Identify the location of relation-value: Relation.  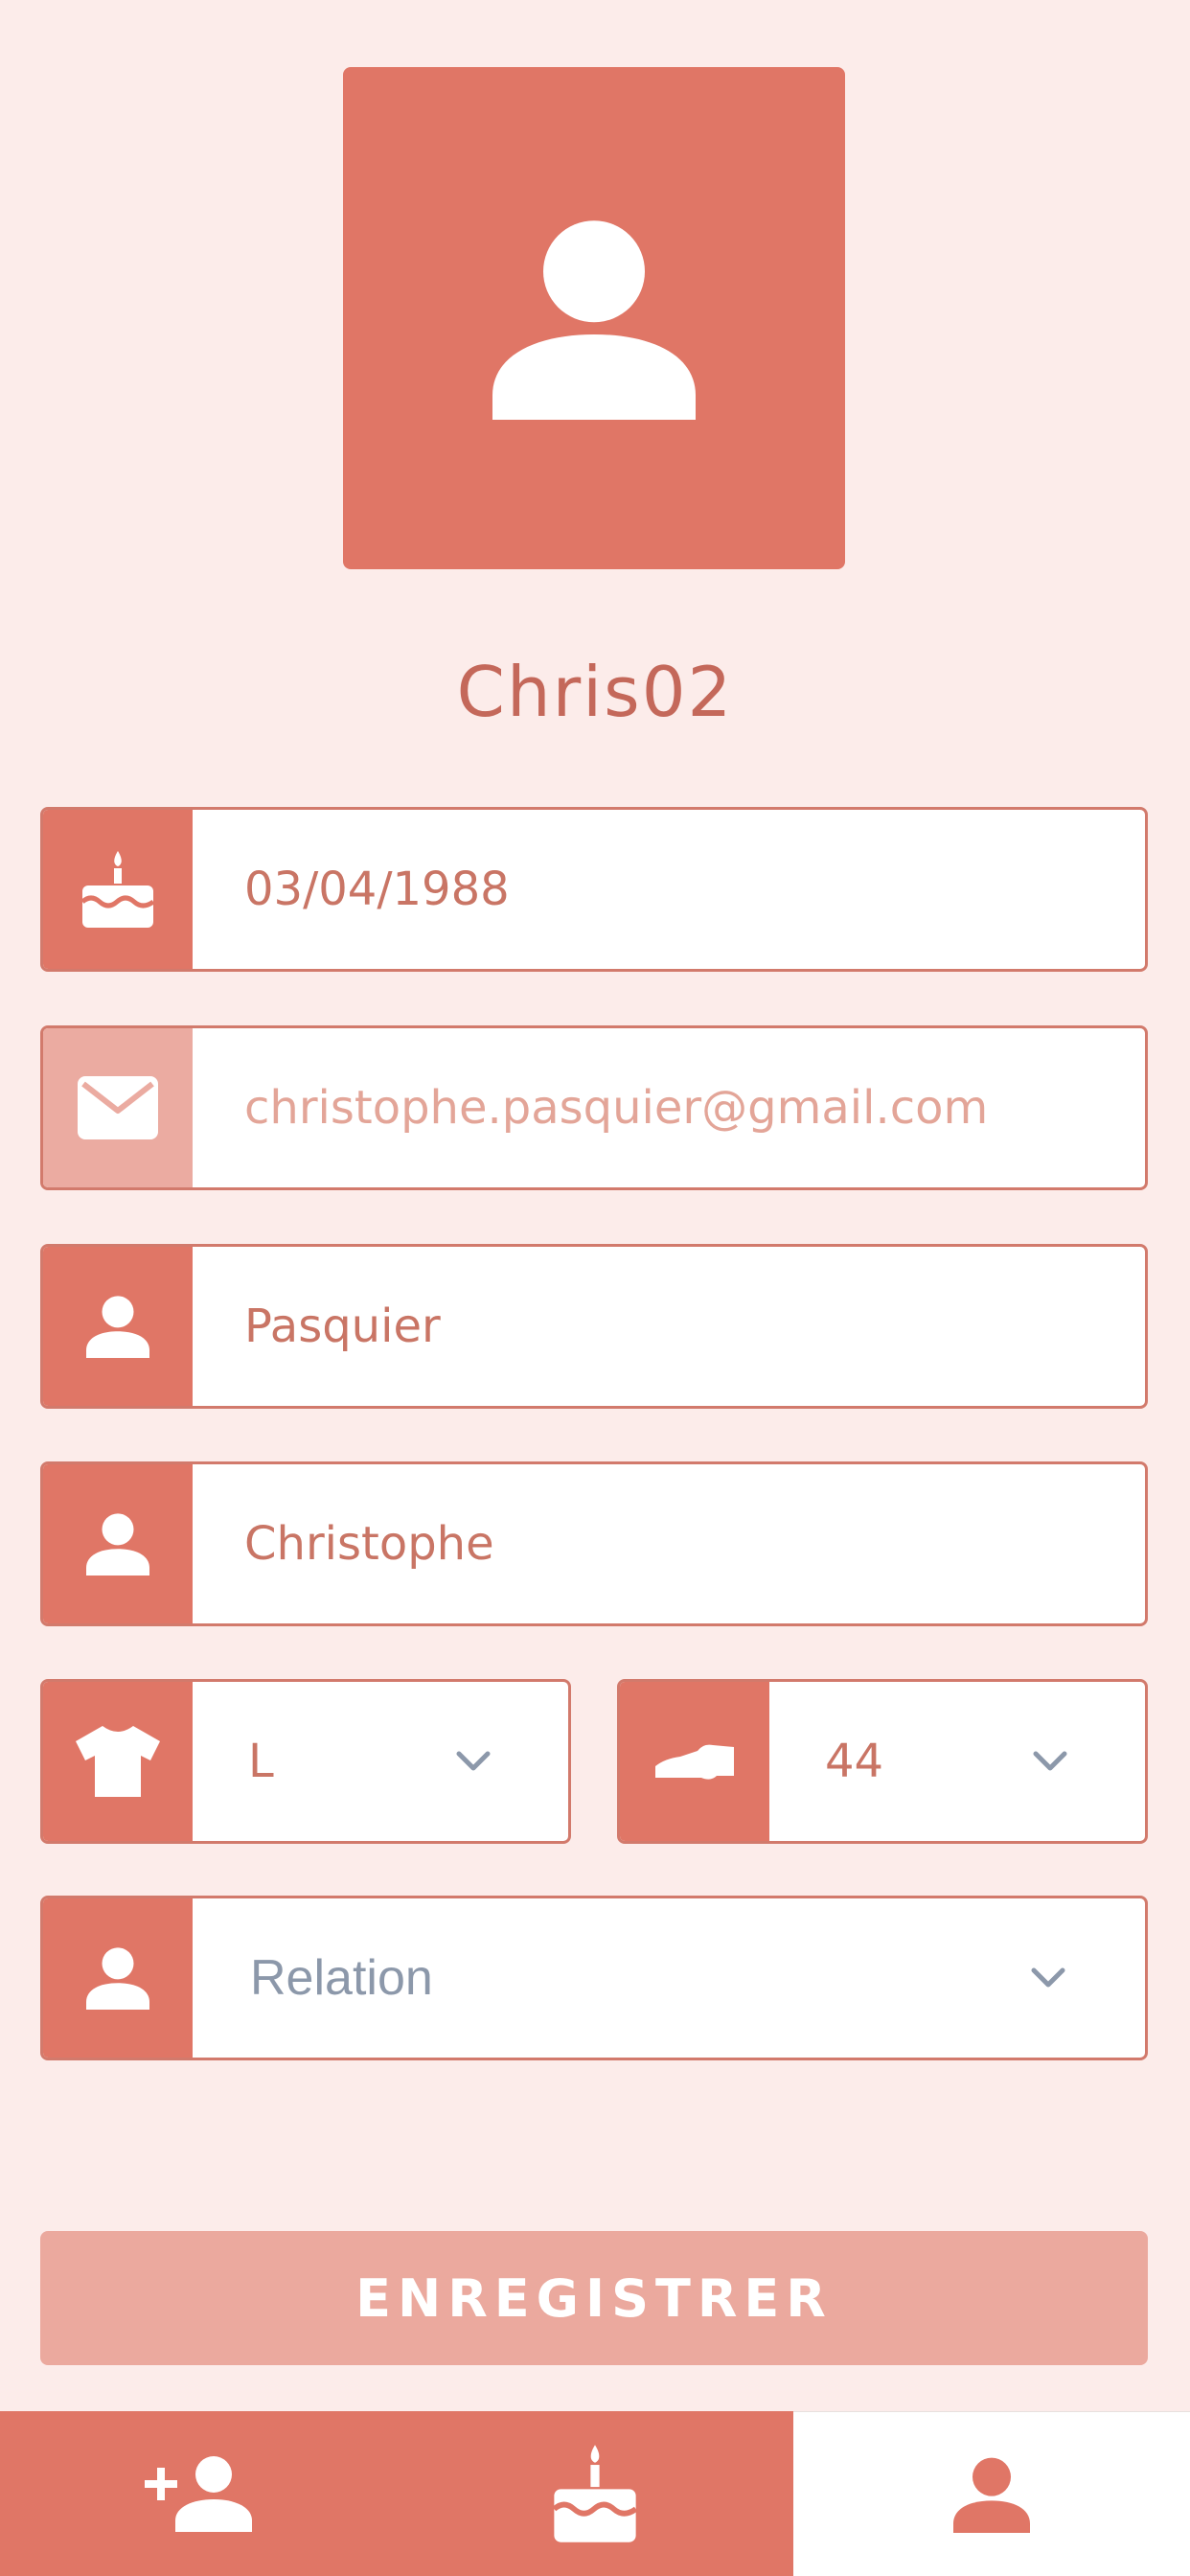
(342, 1978).